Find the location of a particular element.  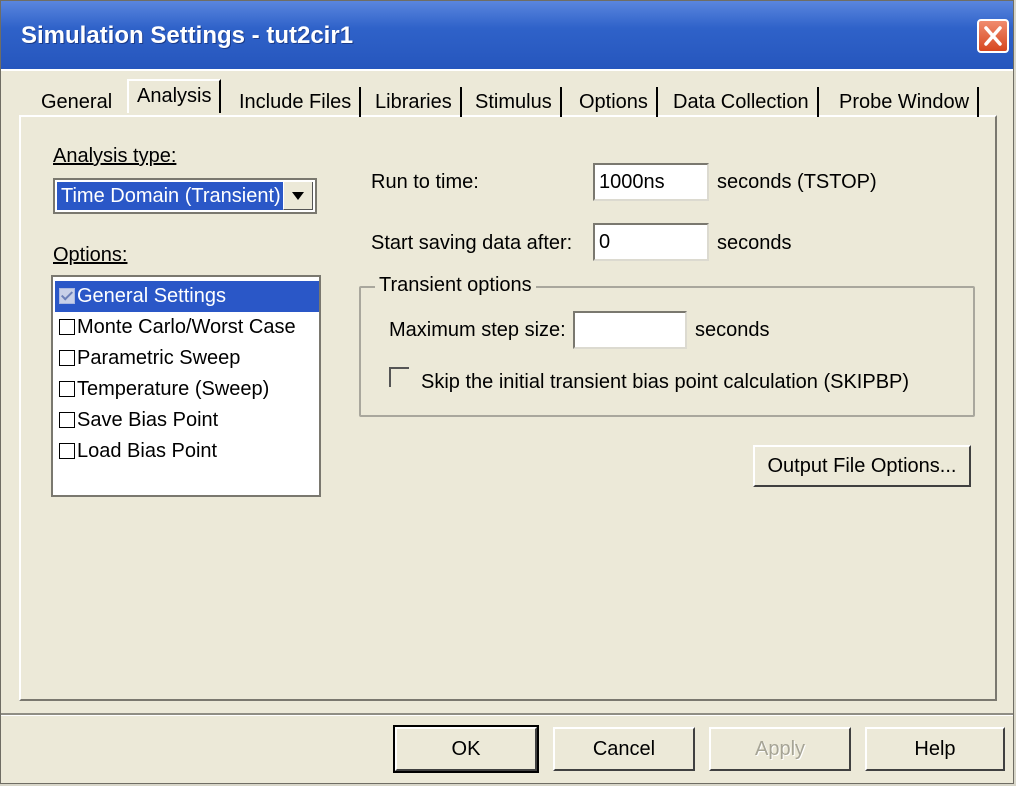

apply-button: Apply is located at coordinates (780, 749).